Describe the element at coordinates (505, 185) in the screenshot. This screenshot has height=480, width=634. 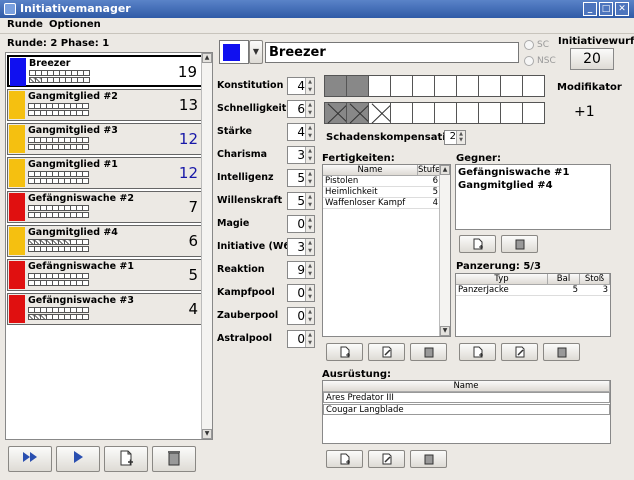
I see `opponent-item: Gangmitglied #4` at that location.